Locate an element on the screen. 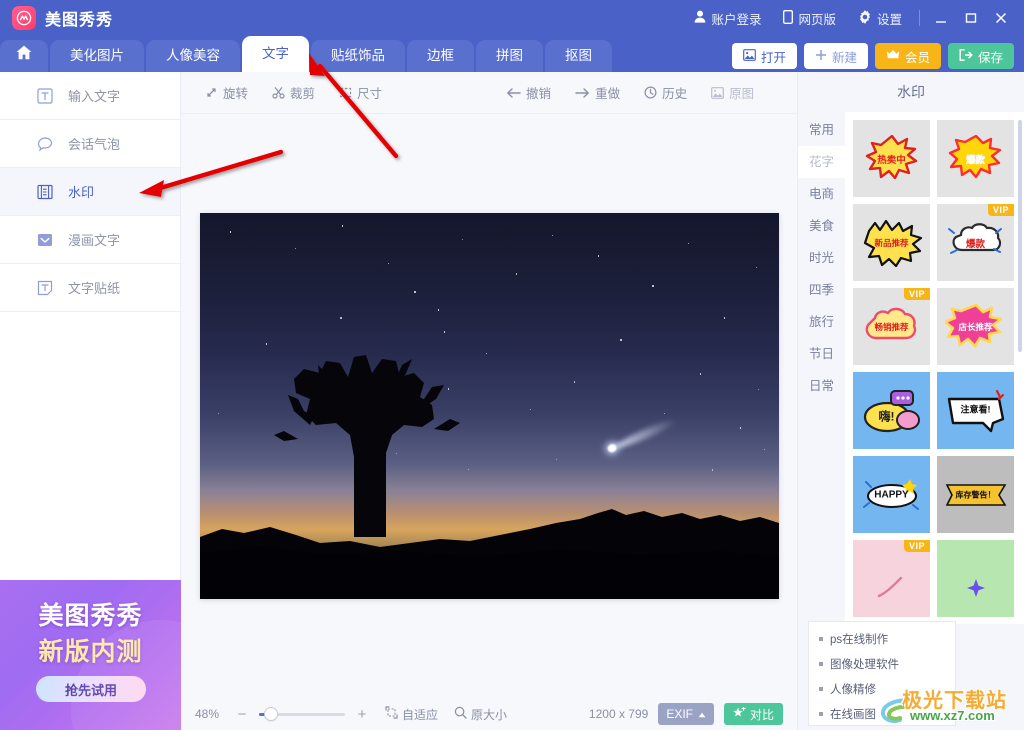  category-ecommerce: 电商 is located at coordinates (821, 194).